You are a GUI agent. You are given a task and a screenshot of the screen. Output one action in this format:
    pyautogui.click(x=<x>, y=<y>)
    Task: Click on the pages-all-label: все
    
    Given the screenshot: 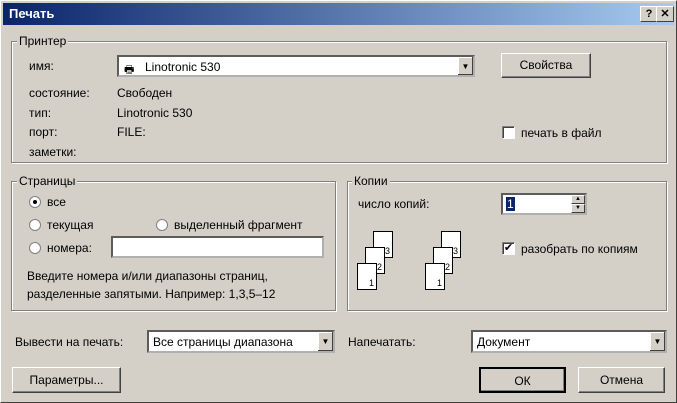 What is the action you would take?
    pyautogui.click(x=56, y=202)
    